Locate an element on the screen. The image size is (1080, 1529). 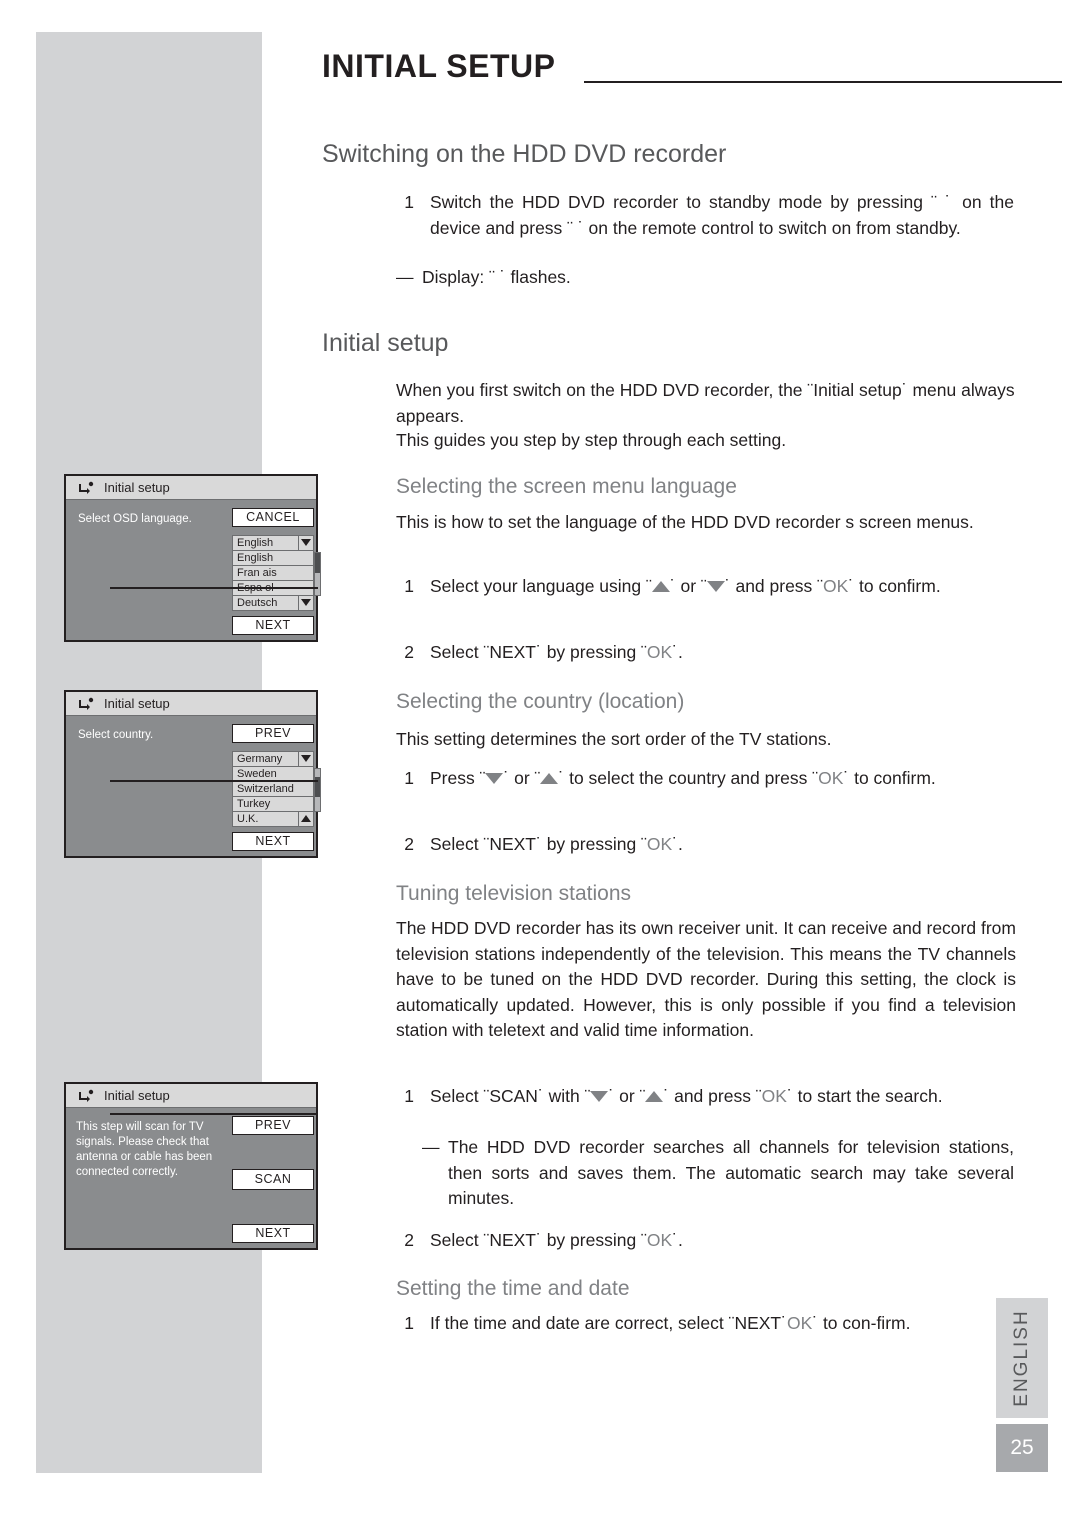
chevron-down-icon is located at coordinates (306, 758).